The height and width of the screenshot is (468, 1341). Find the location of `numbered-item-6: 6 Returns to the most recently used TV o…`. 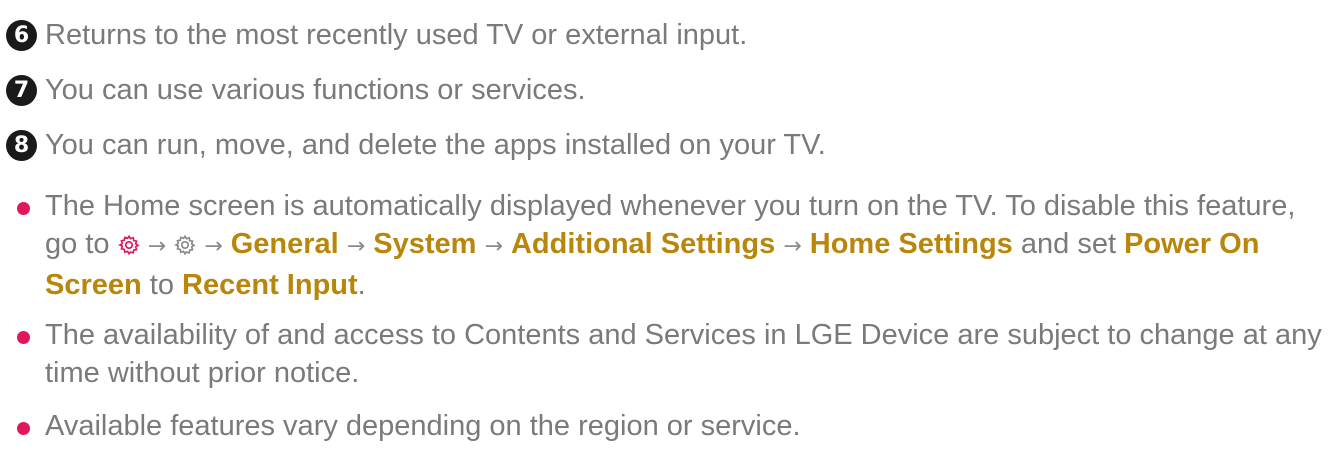

numbered-item-6: 6 Returns to the most recently used TV o… is located at coordinates (376, 35).